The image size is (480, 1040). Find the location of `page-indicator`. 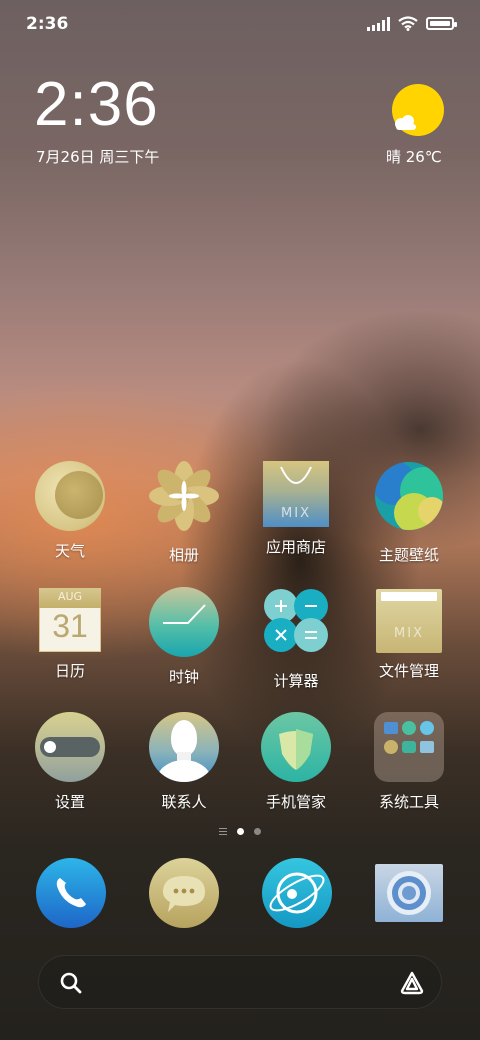

page-indicator is located at coordinates (240, 831).